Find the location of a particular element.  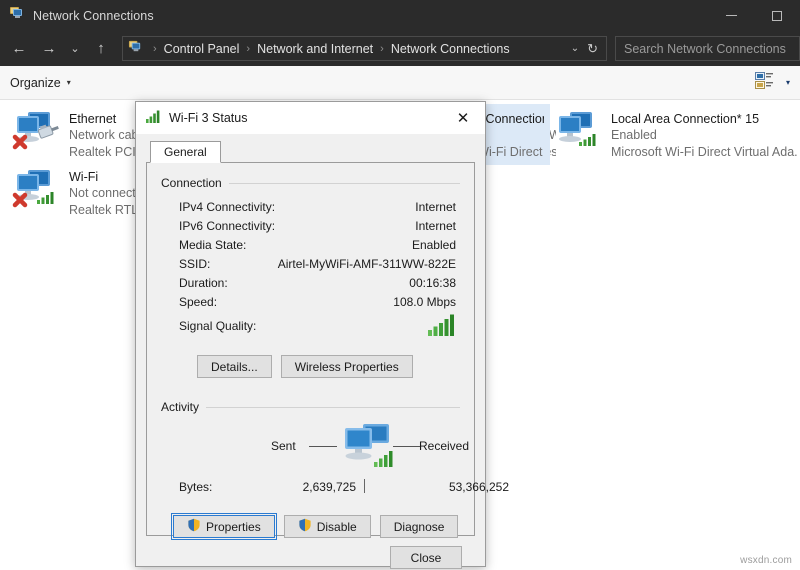

connection-status: Network cable unplugged is located at coordinates (104, 135).